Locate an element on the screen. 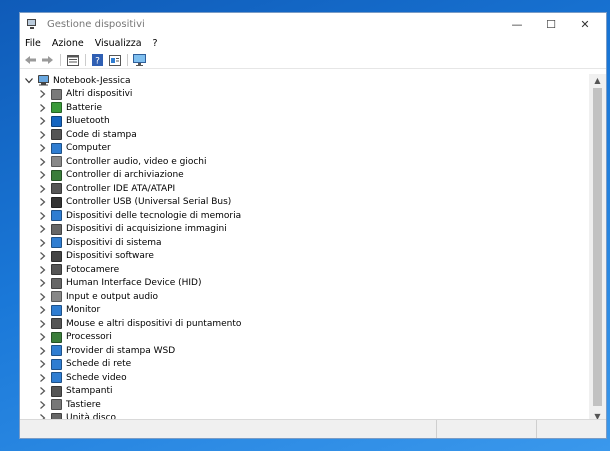 This screenshot has width=610, height=451. tree-item: Tastiere is located at coordinates (304, 405).